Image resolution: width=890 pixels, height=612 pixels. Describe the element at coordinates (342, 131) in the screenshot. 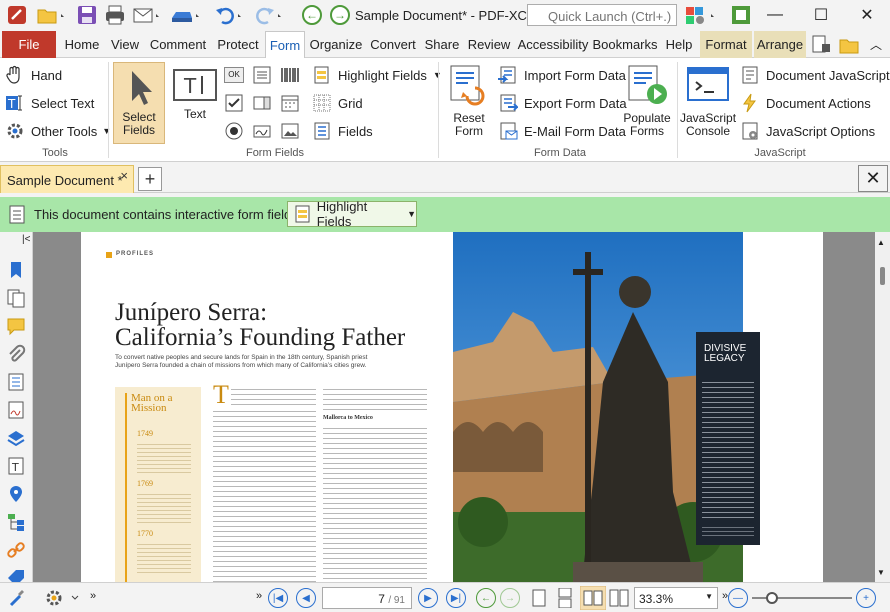

I see `fields-button: Fields` at that location.